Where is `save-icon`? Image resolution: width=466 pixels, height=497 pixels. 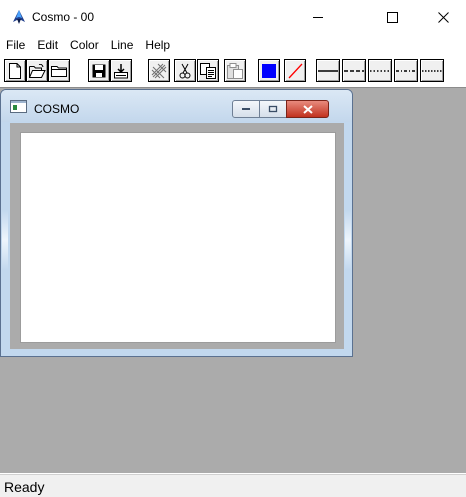
save-icon is located at coordinates (99, 70).